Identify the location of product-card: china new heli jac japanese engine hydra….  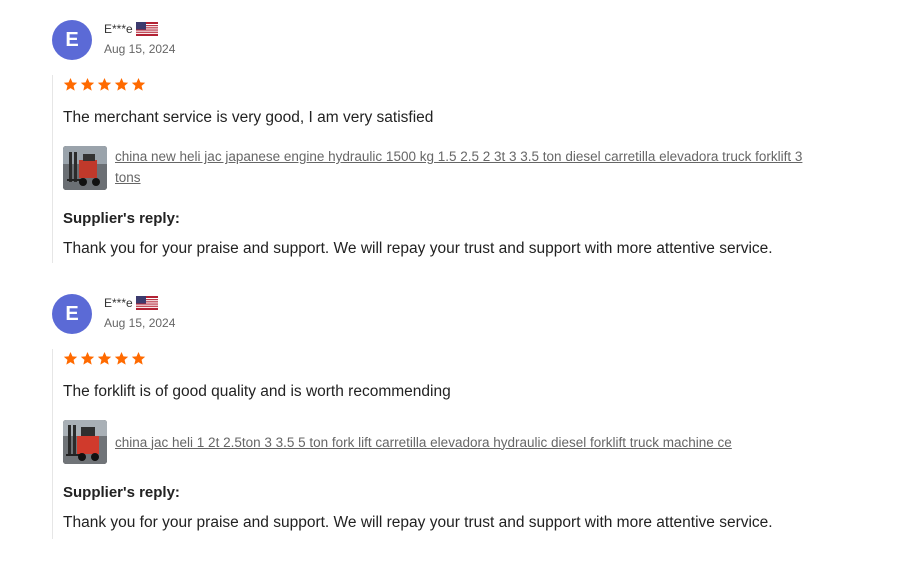
(472, 168).